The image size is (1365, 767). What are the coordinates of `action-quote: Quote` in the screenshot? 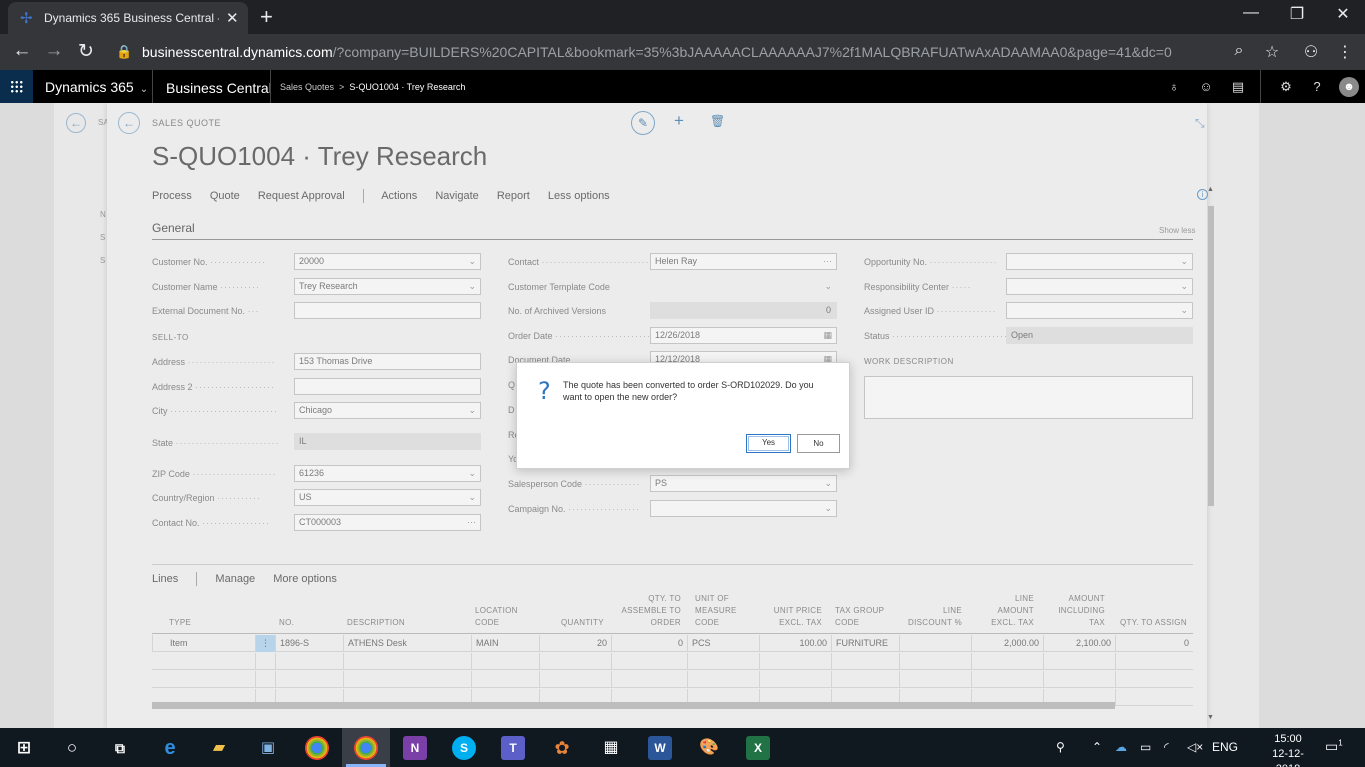 It's located at (225, 196).